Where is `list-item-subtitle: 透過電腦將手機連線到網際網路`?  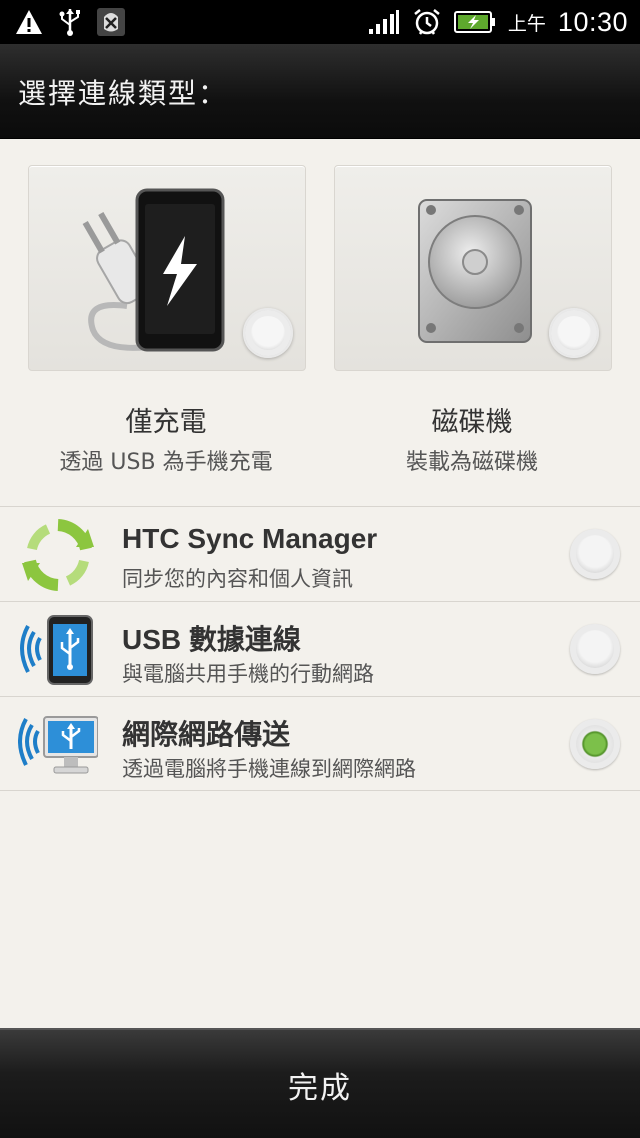 list-item-subtitle: 透過電腦將手機連線到網際網路 is located at coordinates (269, 769).